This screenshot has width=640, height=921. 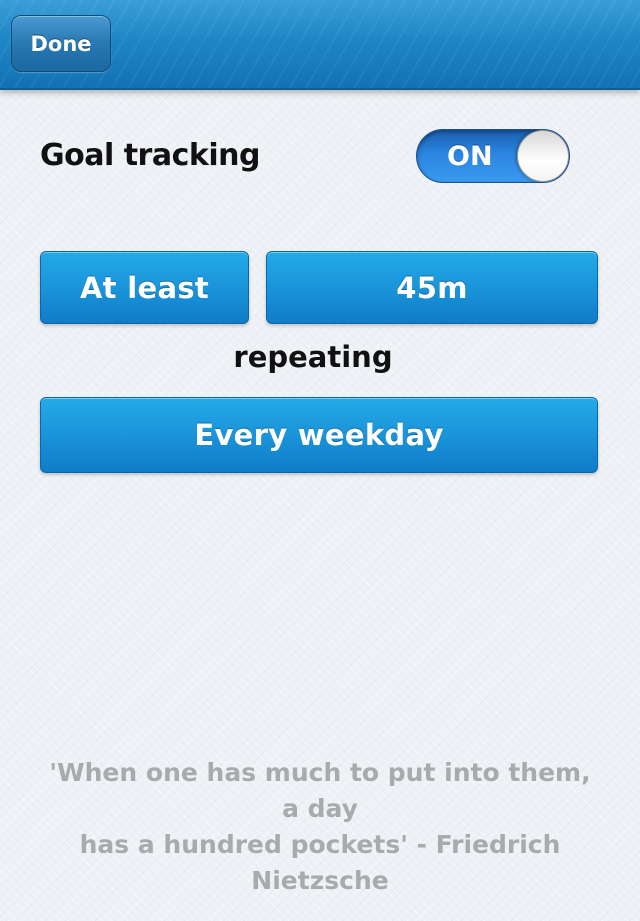 What do you see at coordinates (470, 156) in the screenshot?
I see `toggle-state-label: ON` at bounding box center [470, 156].